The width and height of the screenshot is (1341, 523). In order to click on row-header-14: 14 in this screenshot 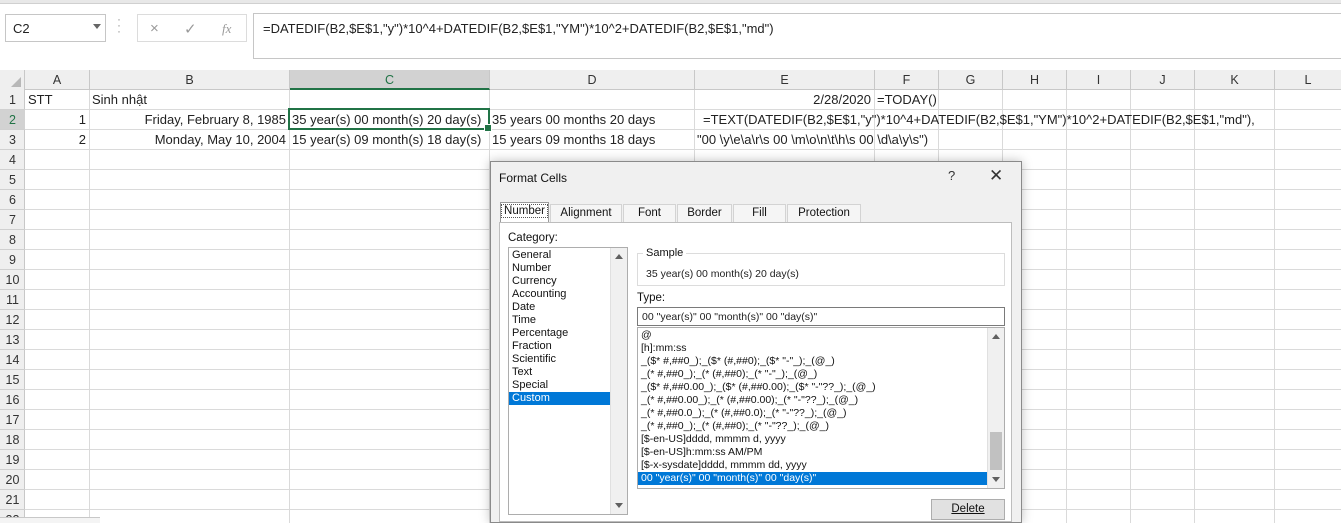, I will do `click(12, 360)`.